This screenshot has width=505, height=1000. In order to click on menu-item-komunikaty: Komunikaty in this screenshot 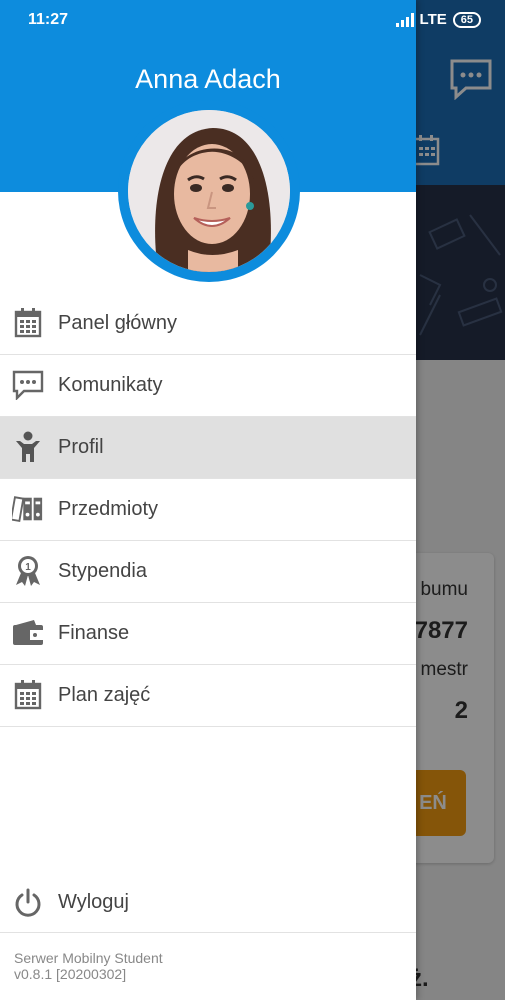, I will do `click(208, 386)`.